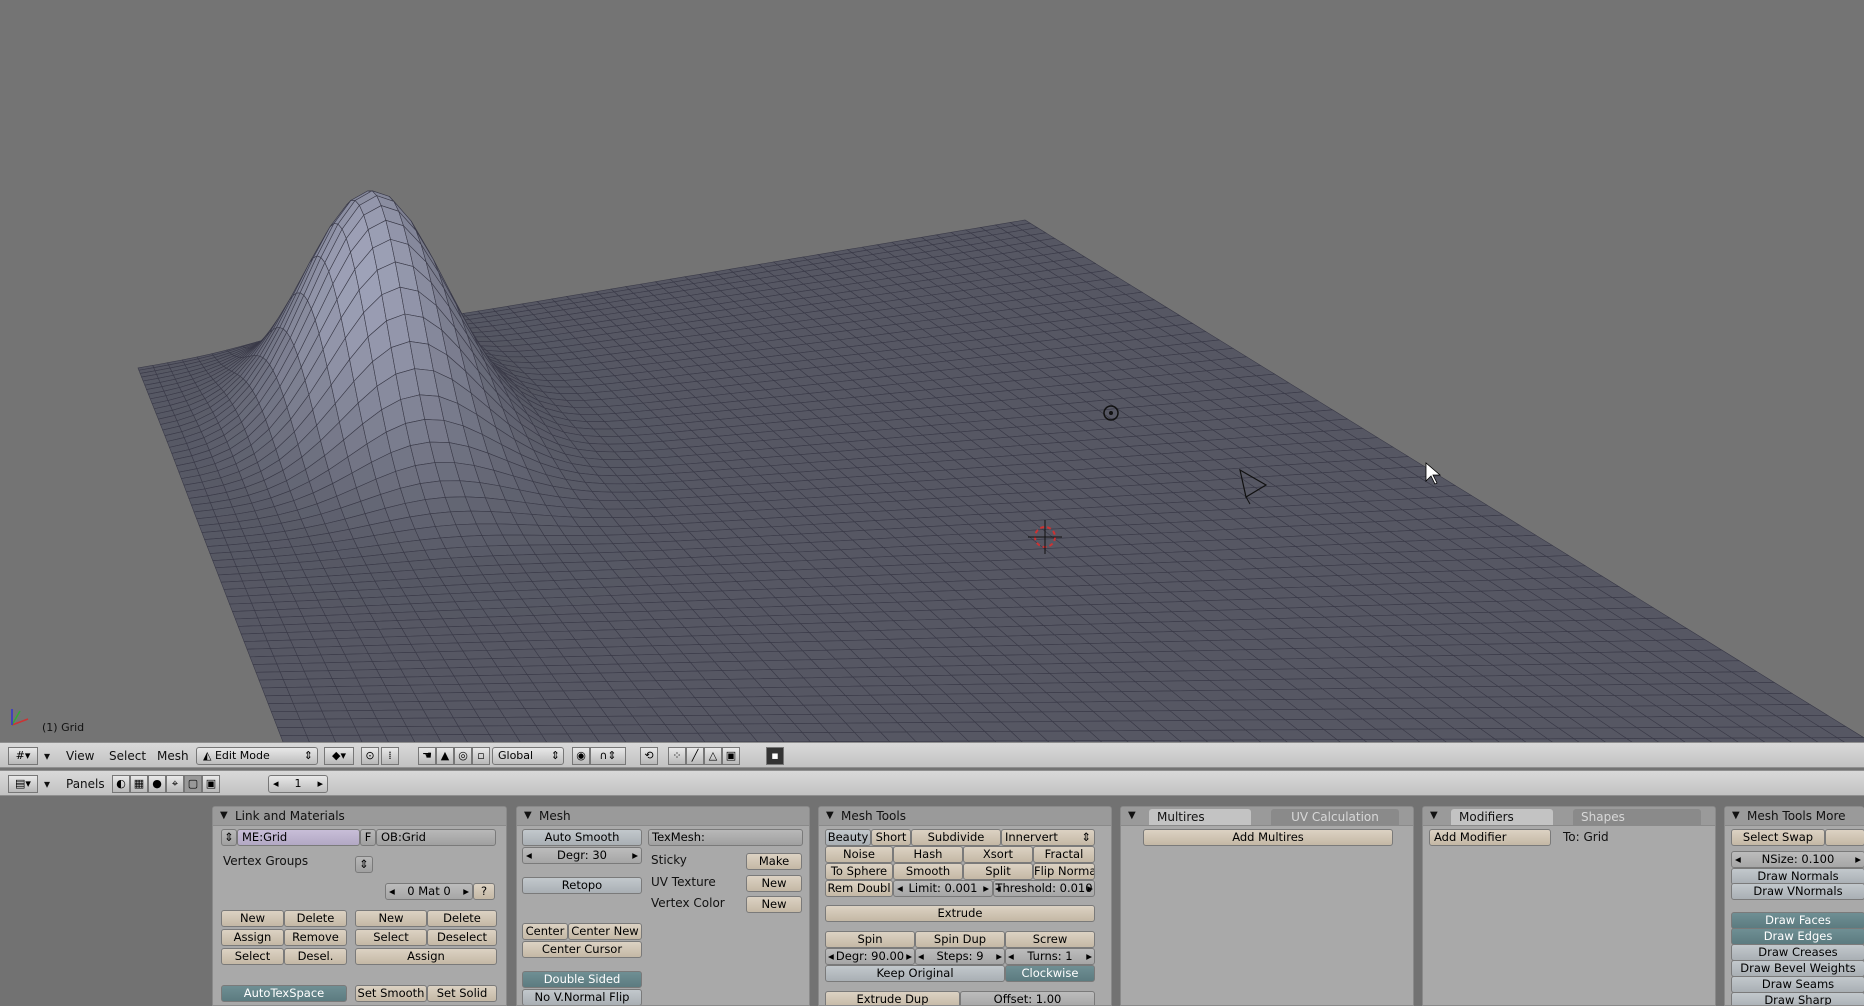 The image size is (1864, 1006). I want to click on material-select-button: Select, so click(391, 937).